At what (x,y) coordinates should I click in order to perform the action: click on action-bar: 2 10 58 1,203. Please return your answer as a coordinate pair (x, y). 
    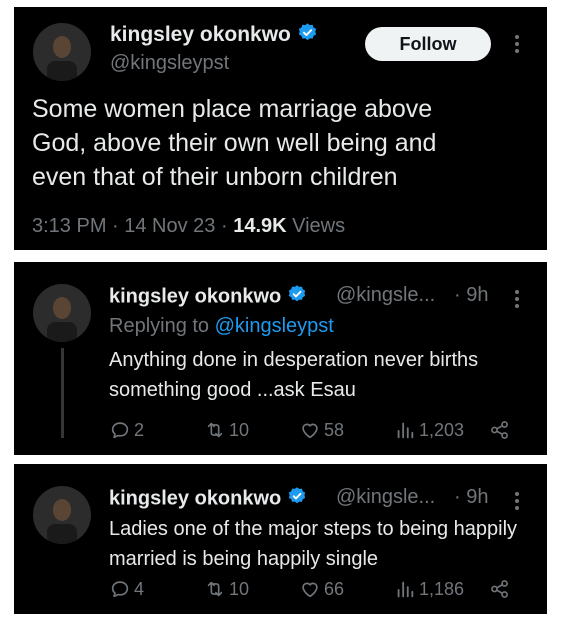
    Looking at the image, I should click on (319, 432).